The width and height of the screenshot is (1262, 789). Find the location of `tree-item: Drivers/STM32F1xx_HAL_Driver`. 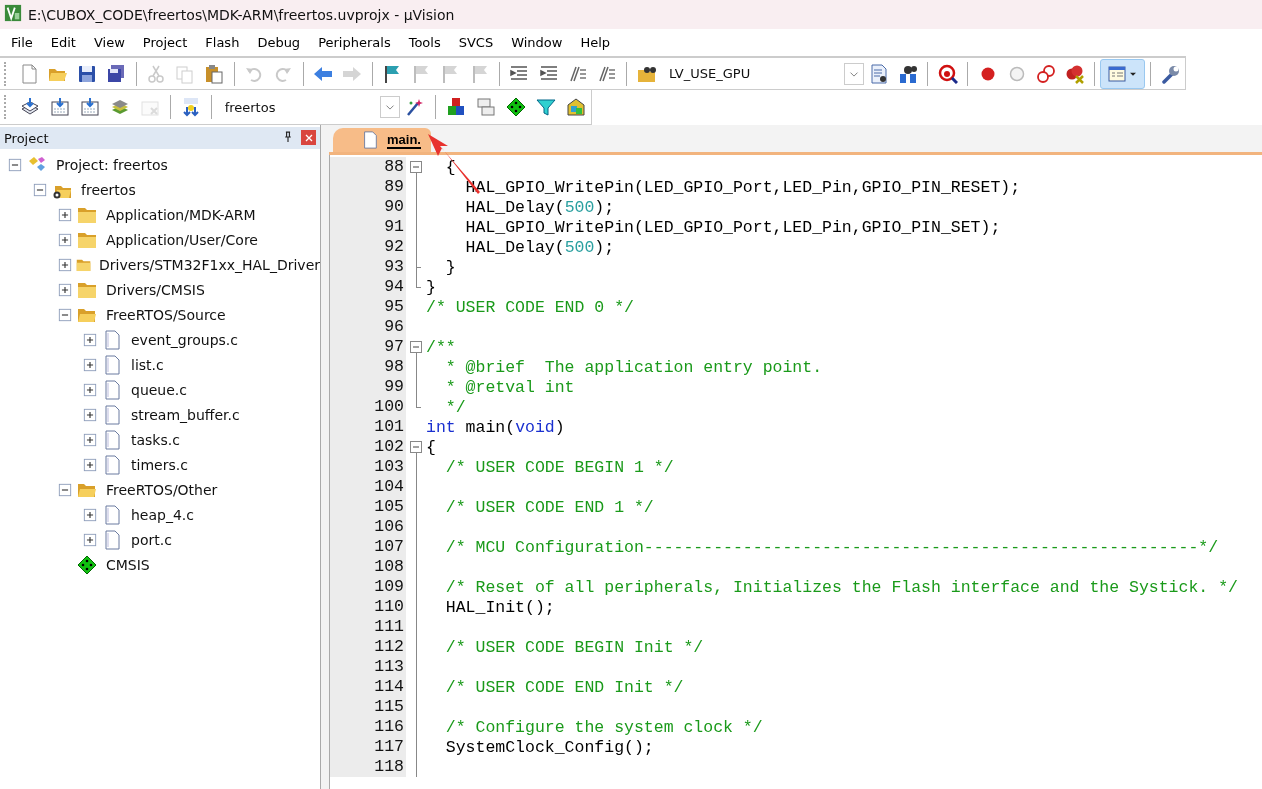

tree-item: Drivers/STM32F1xx_HAL_Driver is located at coordinates (209, 264).